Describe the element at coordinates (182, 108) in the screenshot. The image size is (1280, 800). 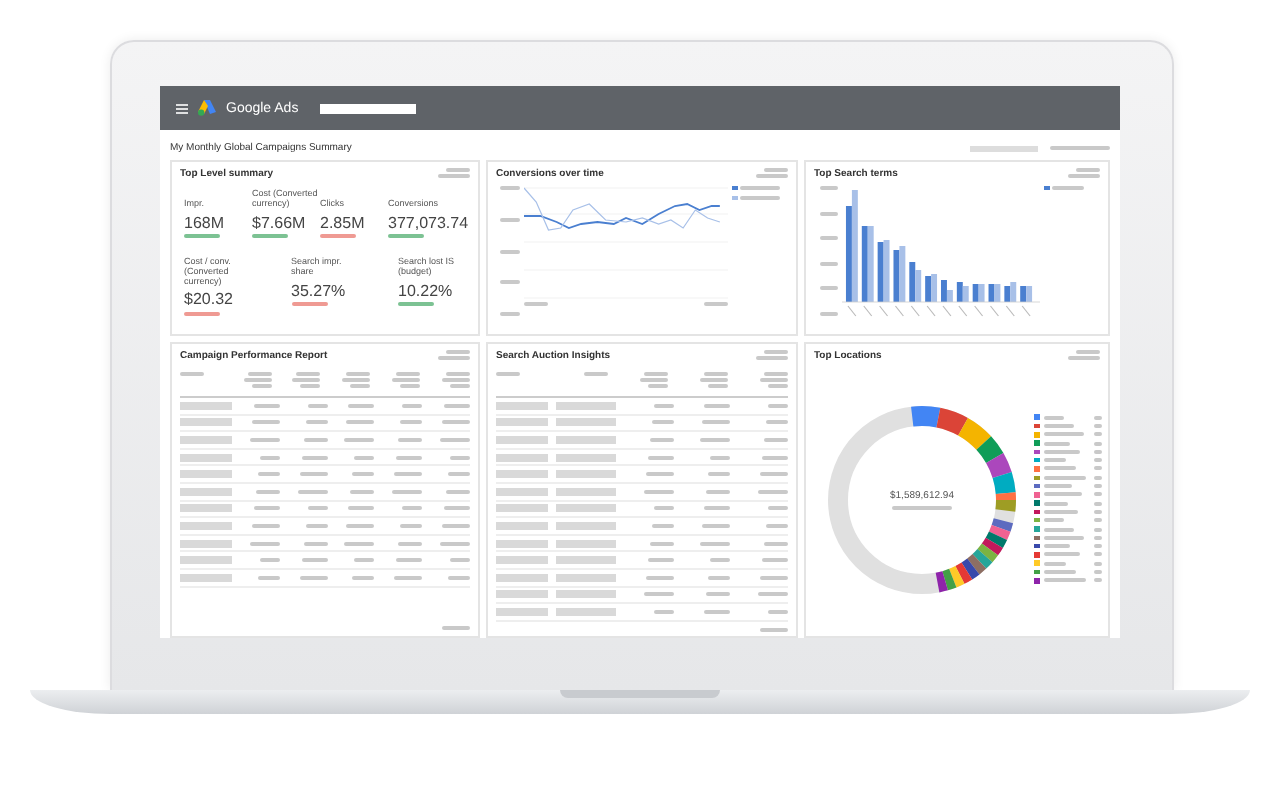
I see `menu-icon` at that location.